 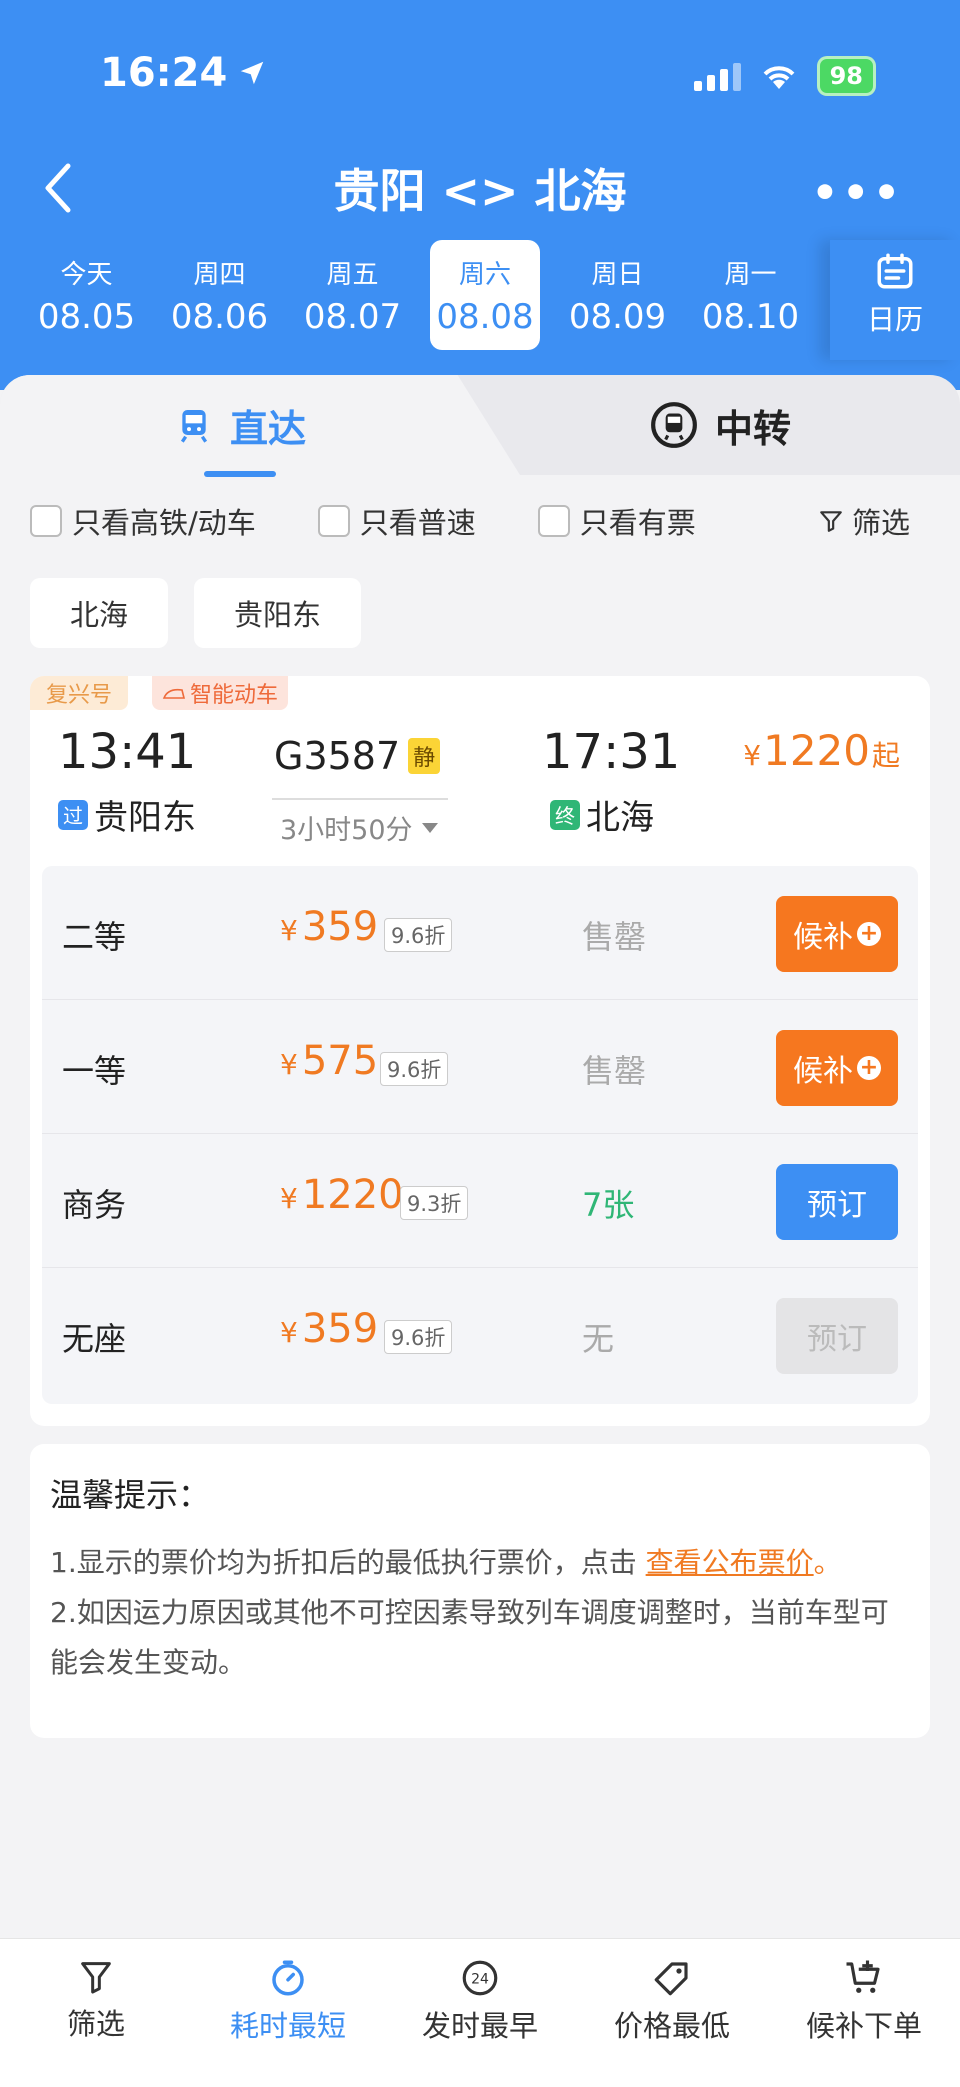 What do you see at coordinates (480, 1201) in the screenshot?
I see `seat-row-business-class: 商务 ¥1220 9.3折 7张 预订` at bounding box center [480, 1201].